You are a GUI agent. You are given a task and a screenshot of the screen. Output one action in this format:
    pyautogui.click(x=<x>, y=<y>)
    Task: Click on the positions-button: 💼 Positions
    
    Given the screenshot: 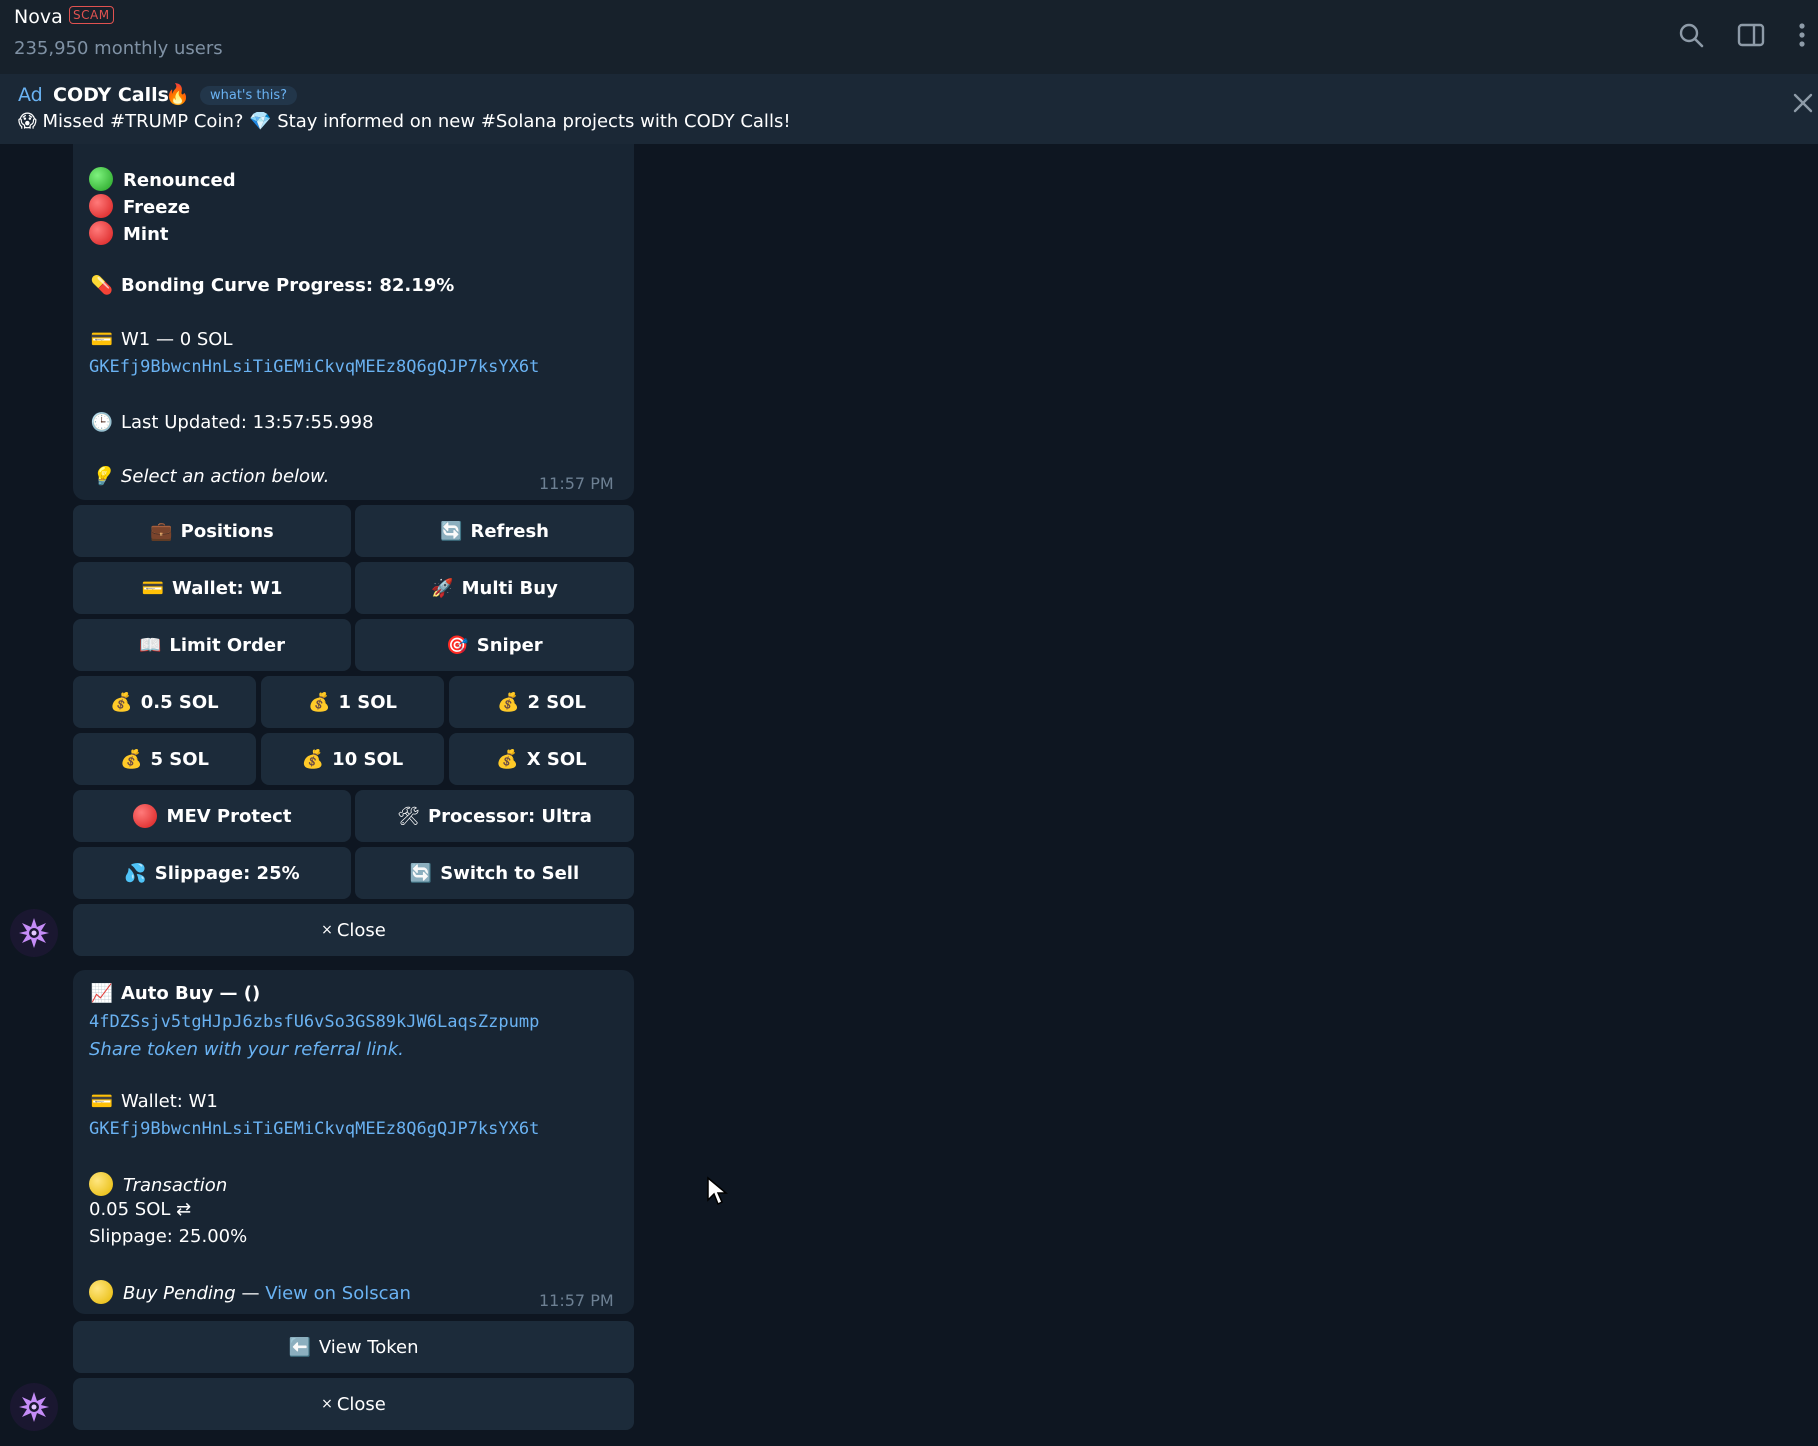 What is the action you would take?
    pyautogui.click(x=212, y=531)
    